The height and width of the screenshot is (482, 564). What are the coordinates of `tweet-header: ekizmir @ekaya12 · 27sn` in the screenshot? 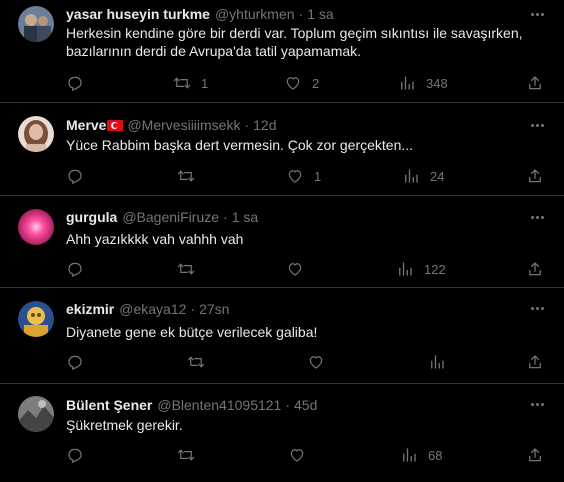 It's located at (147, 309).